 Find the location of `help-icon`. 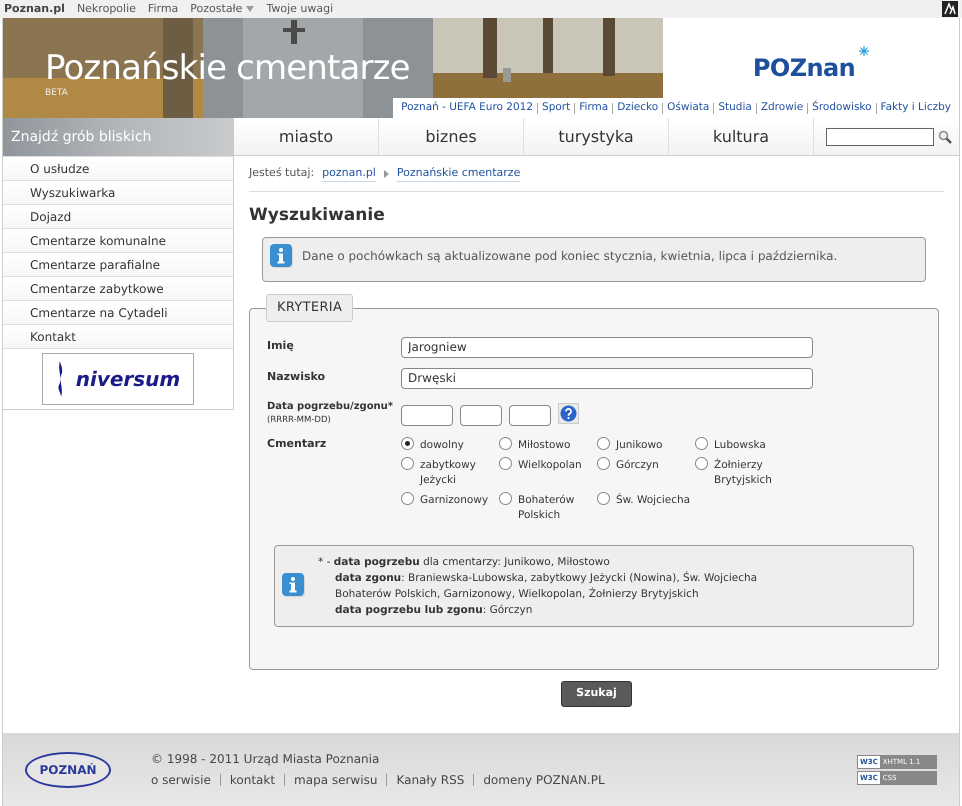

help-icon is located at coordinates (568, 413).